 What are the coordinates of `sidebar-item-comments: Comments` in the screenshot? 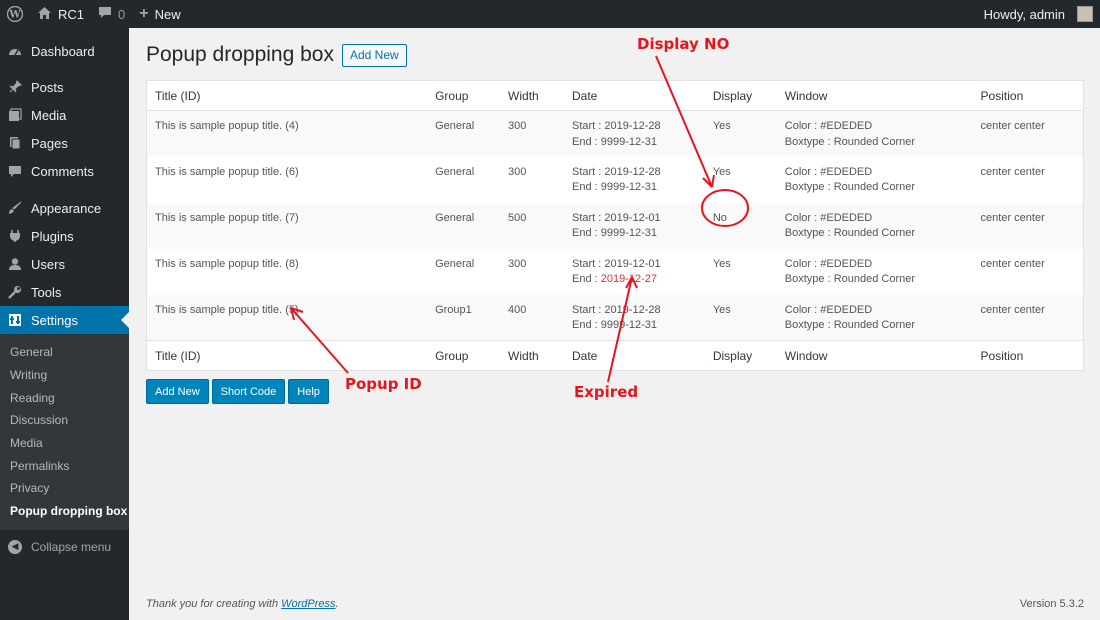 It's located at (64, 171).